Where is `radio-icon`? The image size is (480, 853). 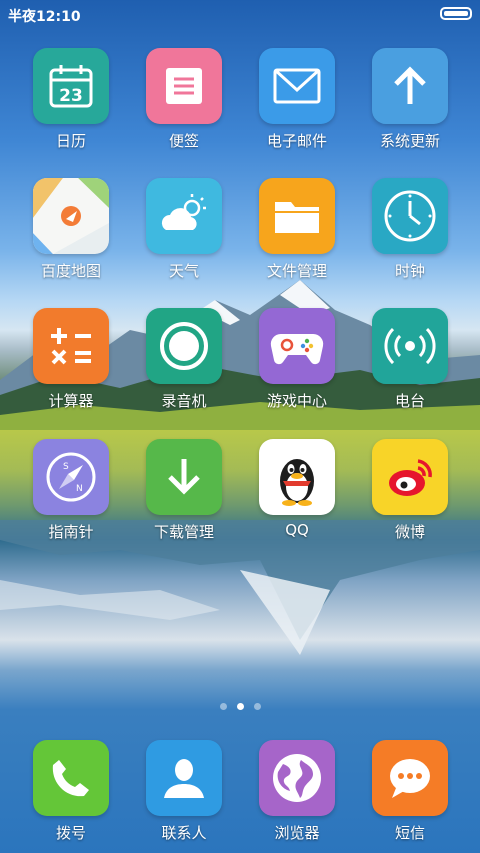
radio-icon is located at coordinates (410, 346).